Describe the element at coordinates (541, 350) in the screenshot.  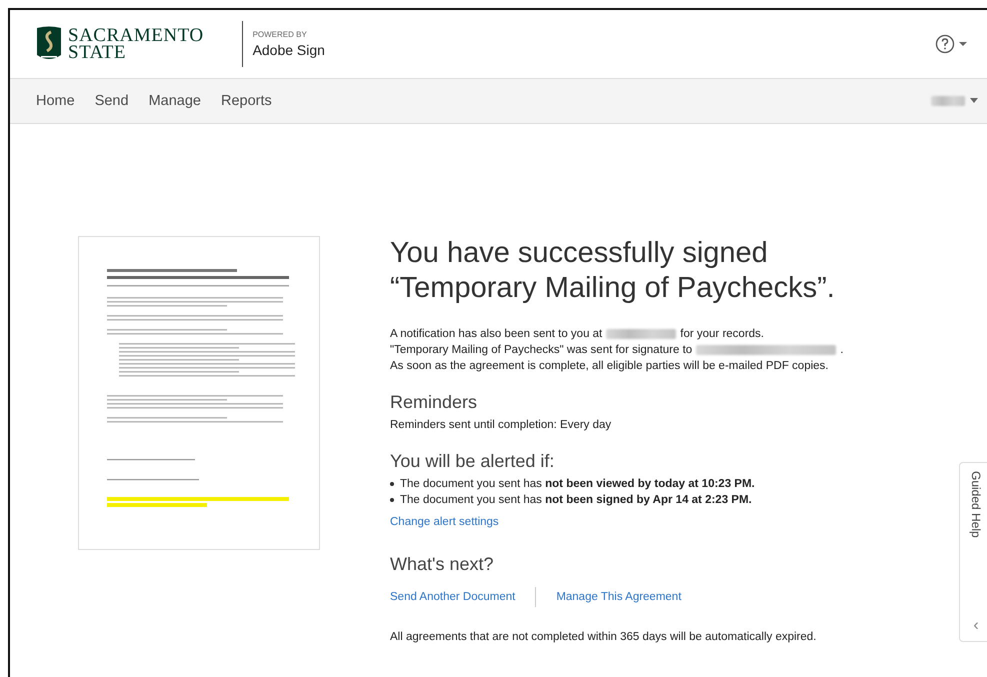
I see `notification-text: "Temporary Mailing of Paychecks" was sent for signature to` at that location.